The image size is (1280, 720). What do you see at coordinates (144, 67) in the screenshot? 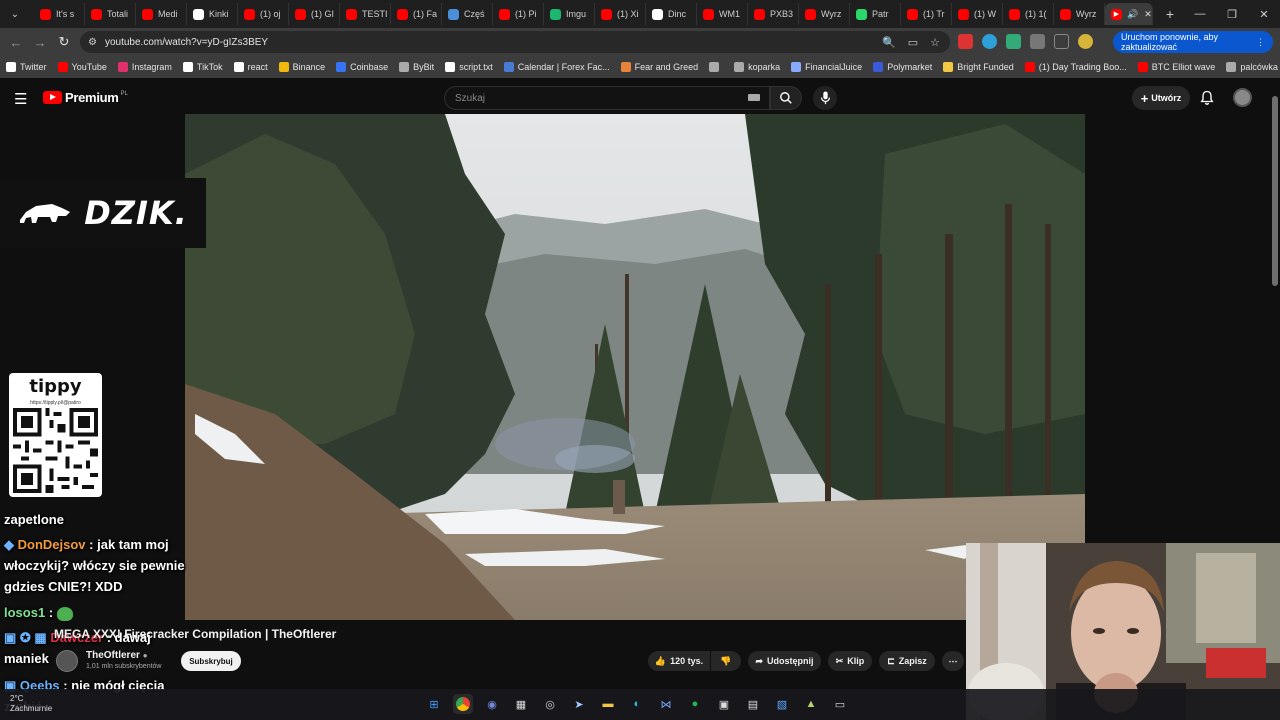
I see `bookmark-item: Instagram` at bounding box center [144, 67].